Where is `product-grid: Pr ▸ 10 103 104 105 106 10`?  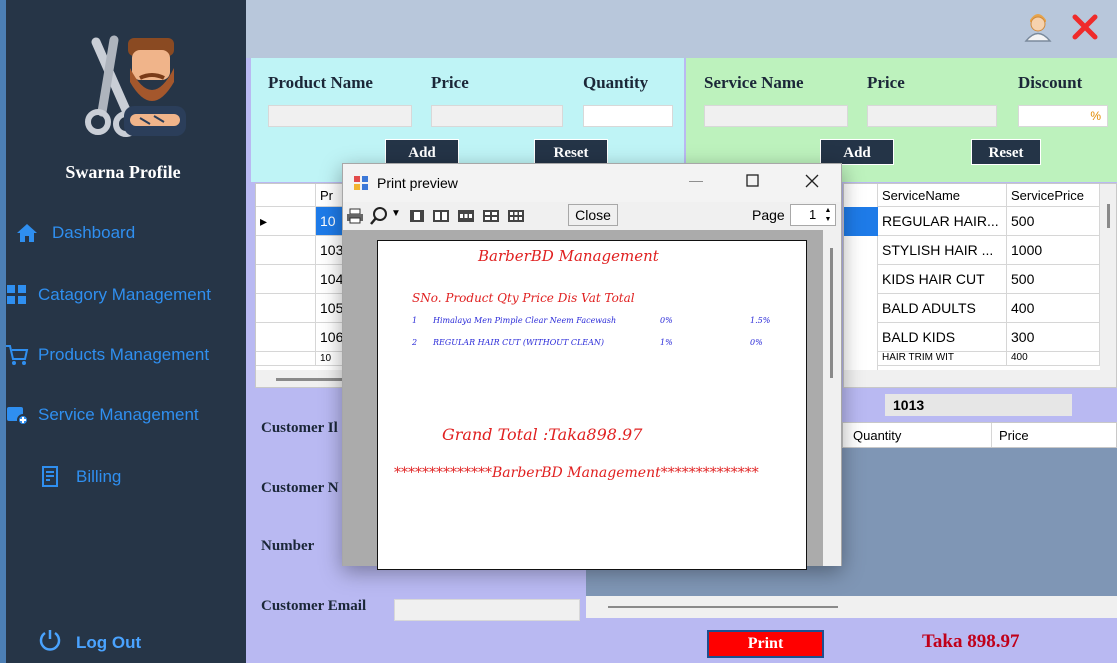
product-grid: Pr ▸ 10 103 104 105 106 10 is located at coordinates (305, 285).